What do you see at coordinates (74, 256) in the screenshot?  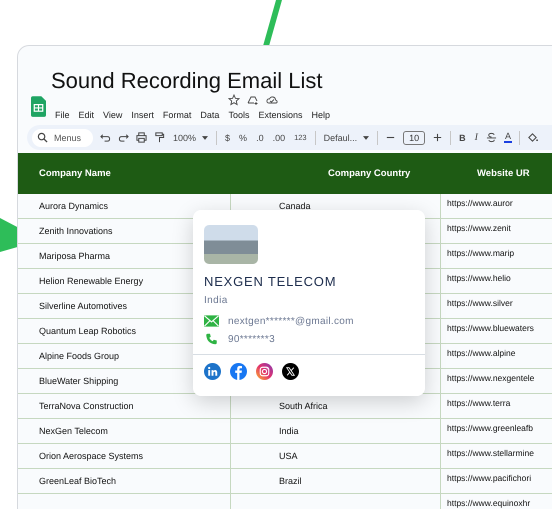 I see `company-name: Mariposa Pharma` at bounding box center [74, 256].